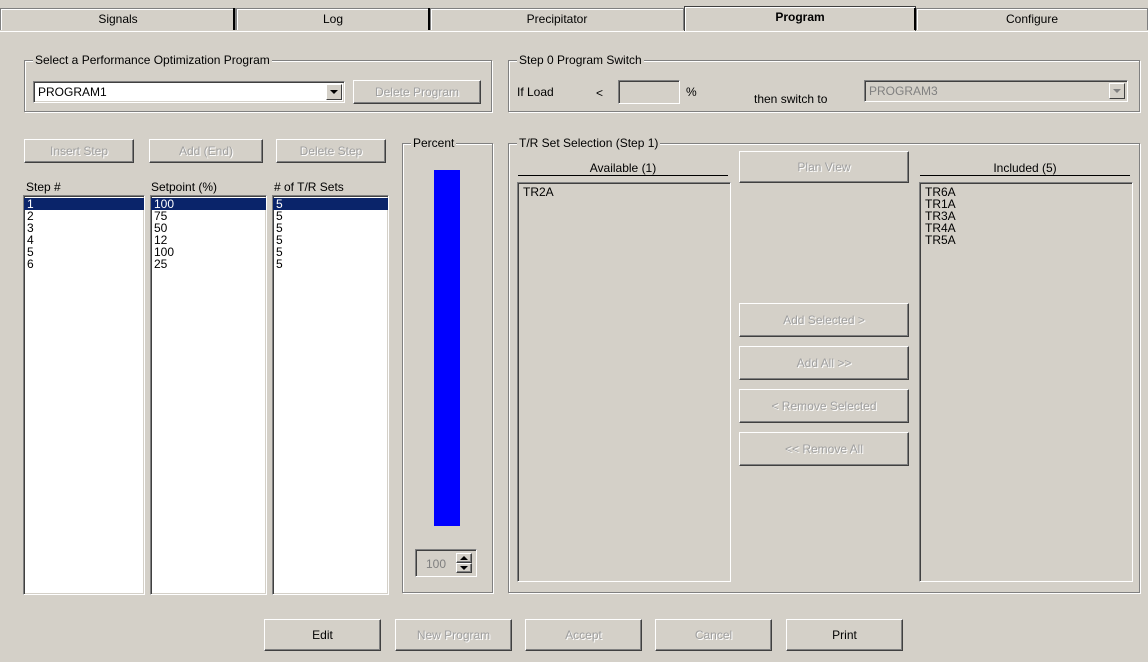 The image size is (1148, 662). Describe the element at coordinates (1028, 216) in the screenshot. I see `list-item: TR3A` at that location.